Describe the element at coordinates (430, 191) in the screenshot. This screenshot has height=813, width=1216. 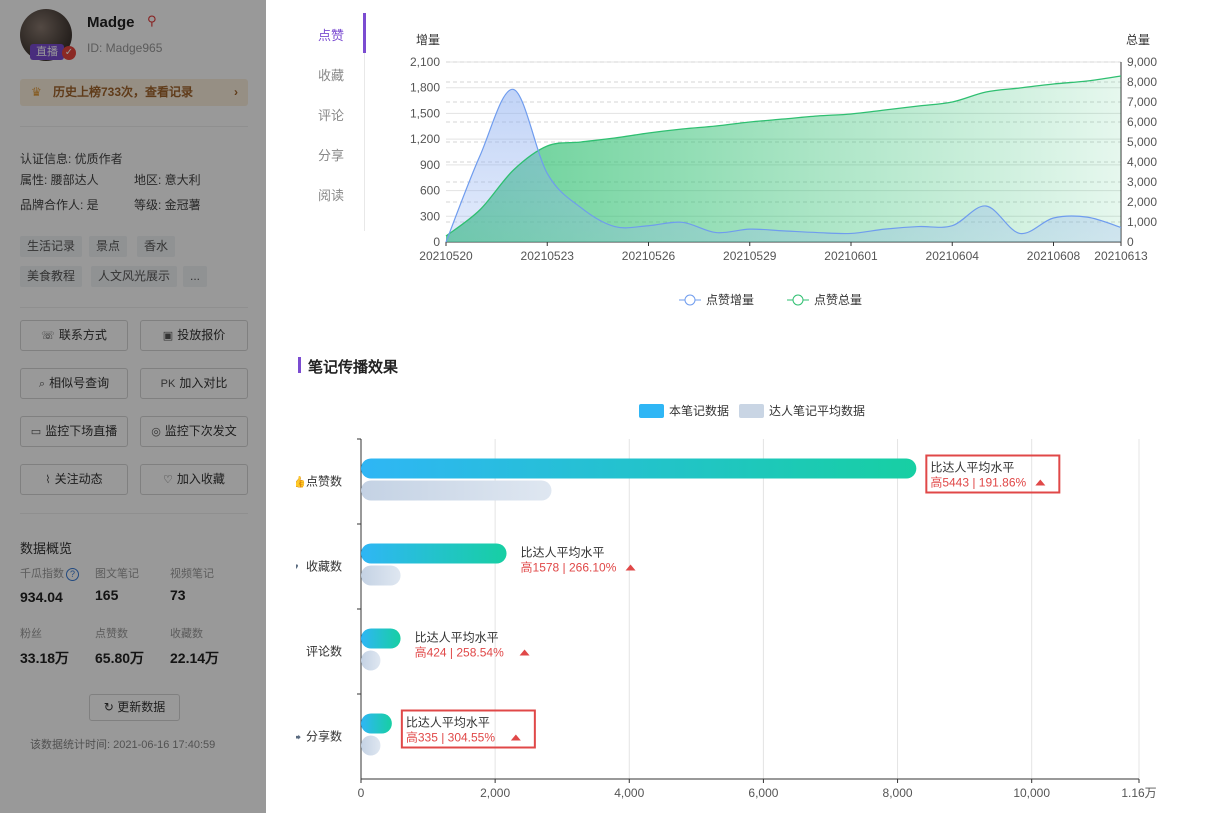
I see `y-left-tick-label: 600` at that location.